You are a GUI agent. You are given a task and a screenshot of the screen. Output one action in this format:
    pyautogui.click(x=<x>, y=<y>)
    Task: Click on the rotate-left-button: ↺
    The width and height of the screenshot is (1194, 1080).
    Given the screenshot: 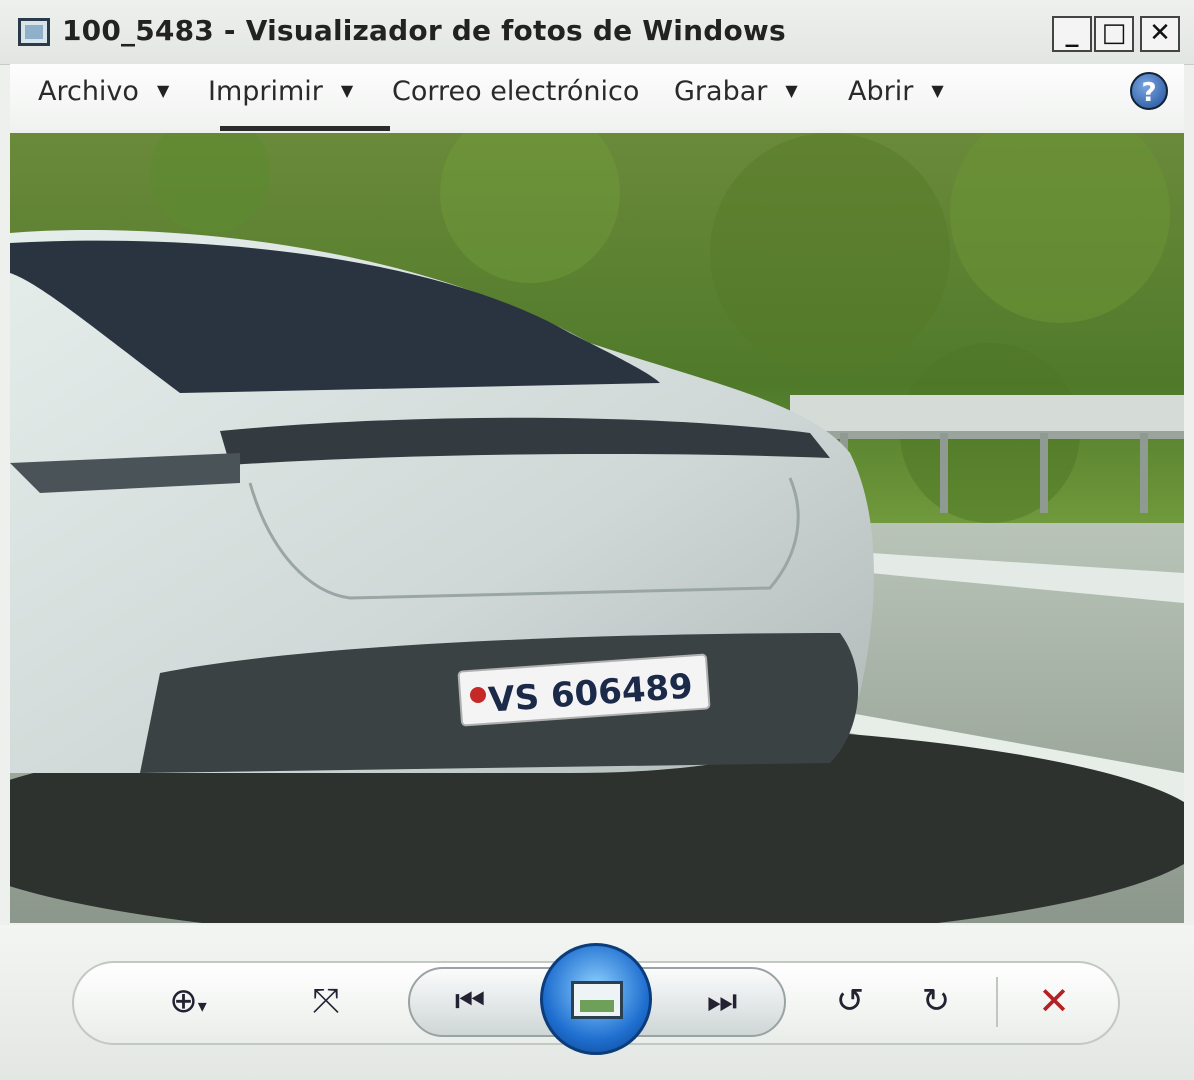 What is the action you would take?
    pyautogui.click(x=850, y=1001)
    